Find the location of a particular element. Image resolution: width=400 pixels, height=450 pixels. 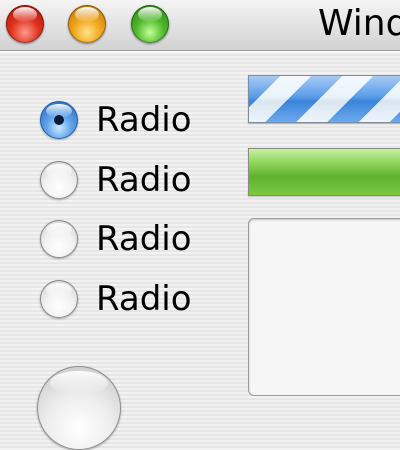

close-button is located at coordinates (25, 24).